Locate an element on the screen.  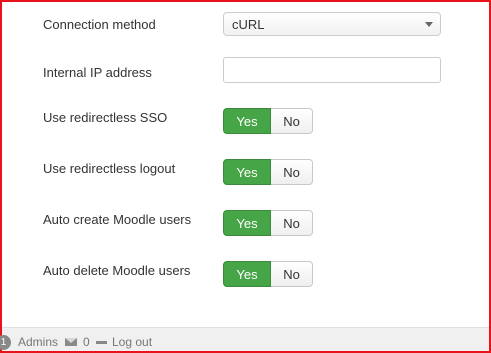
redirectless-sso-no-button: No is located at coordinates (292, 121).